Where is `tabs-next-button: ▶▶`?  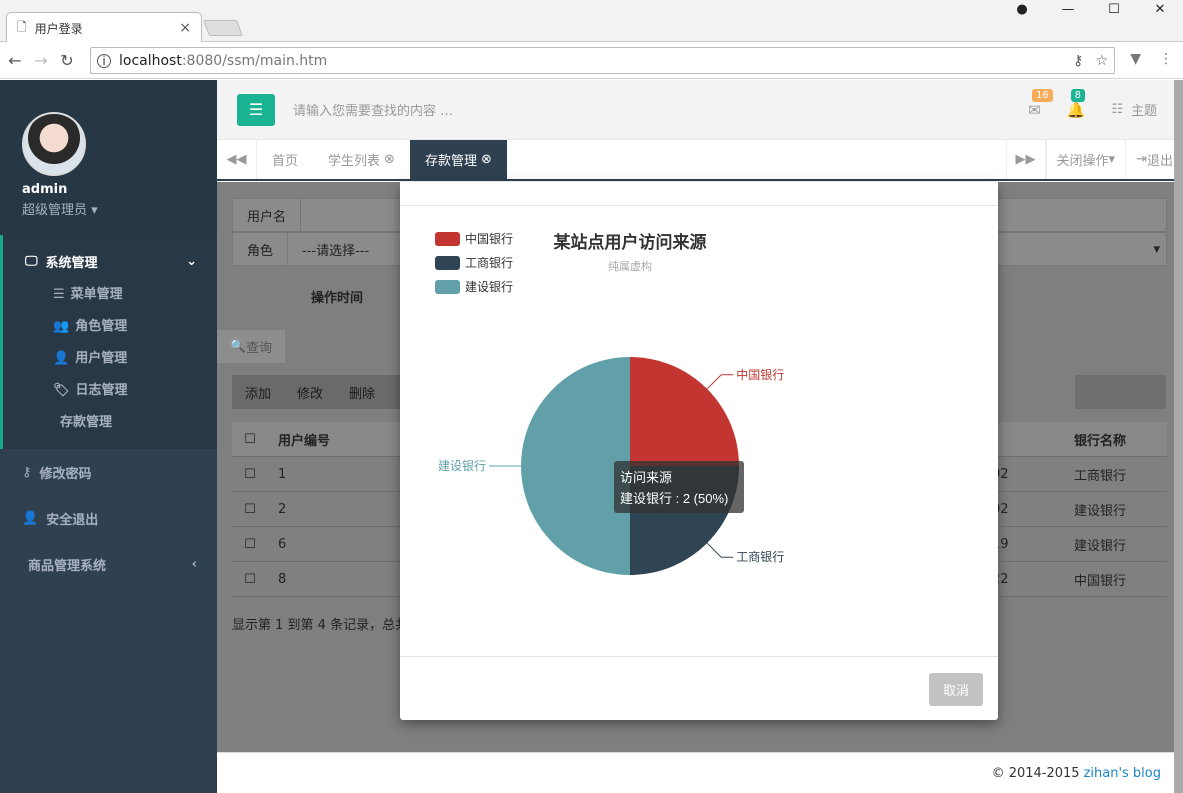
tabs-next-button: ▶▶ is located at coordinates (1025, 159).